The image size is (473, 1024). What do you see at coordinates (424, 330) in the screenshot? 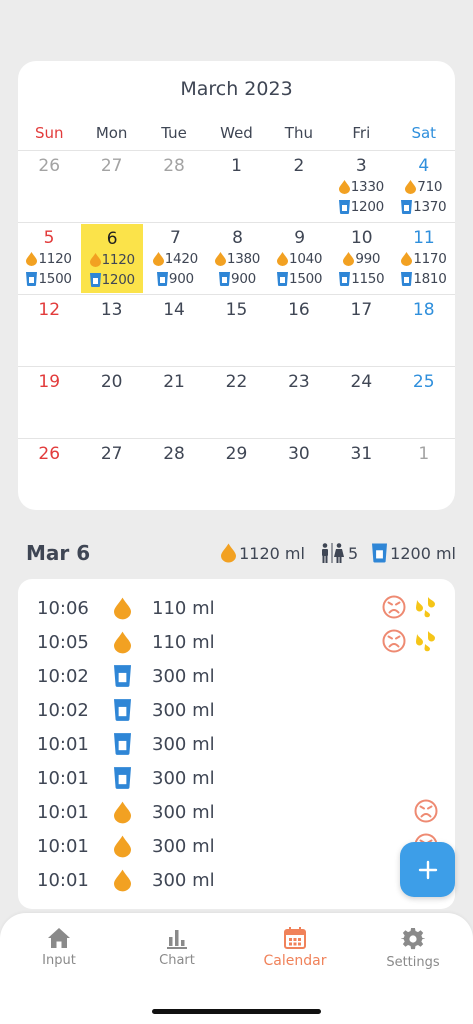
I see `calendar-day: 18` at bounding box center [424, 330].